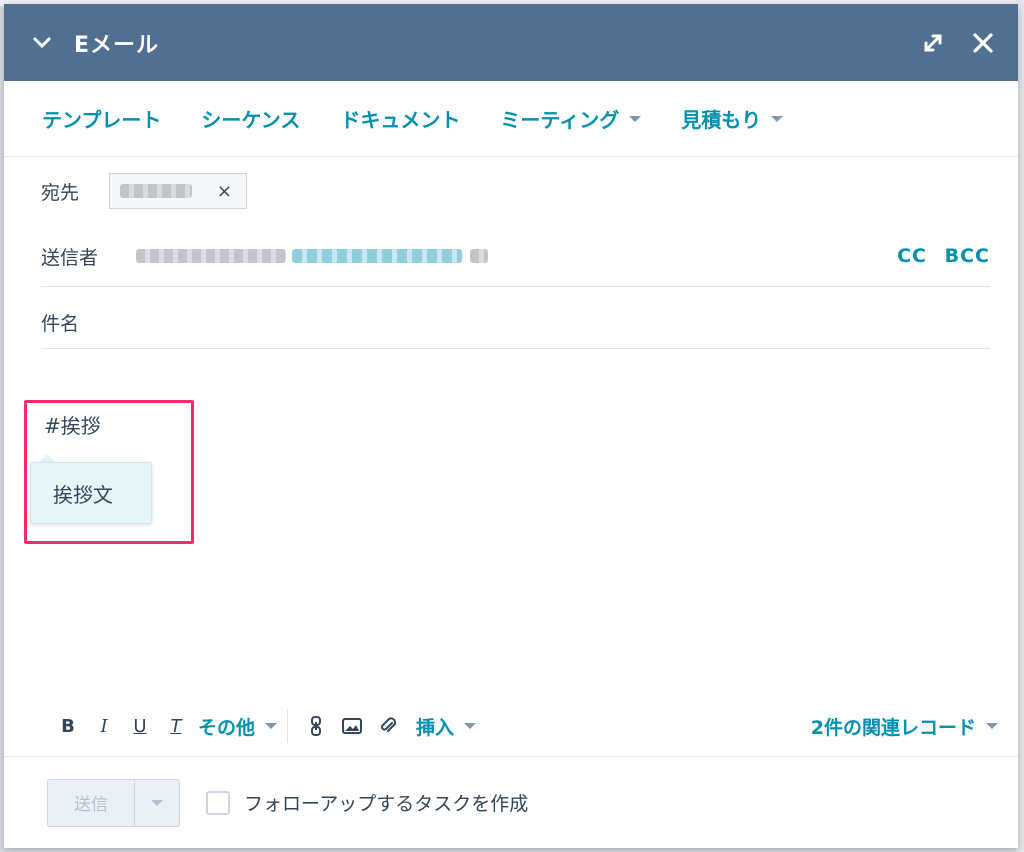 The image size is (1024, 852). Describe the element at coordinates (101, 118) in the screenshot. I see `templates-button: テンプレート` at that location.